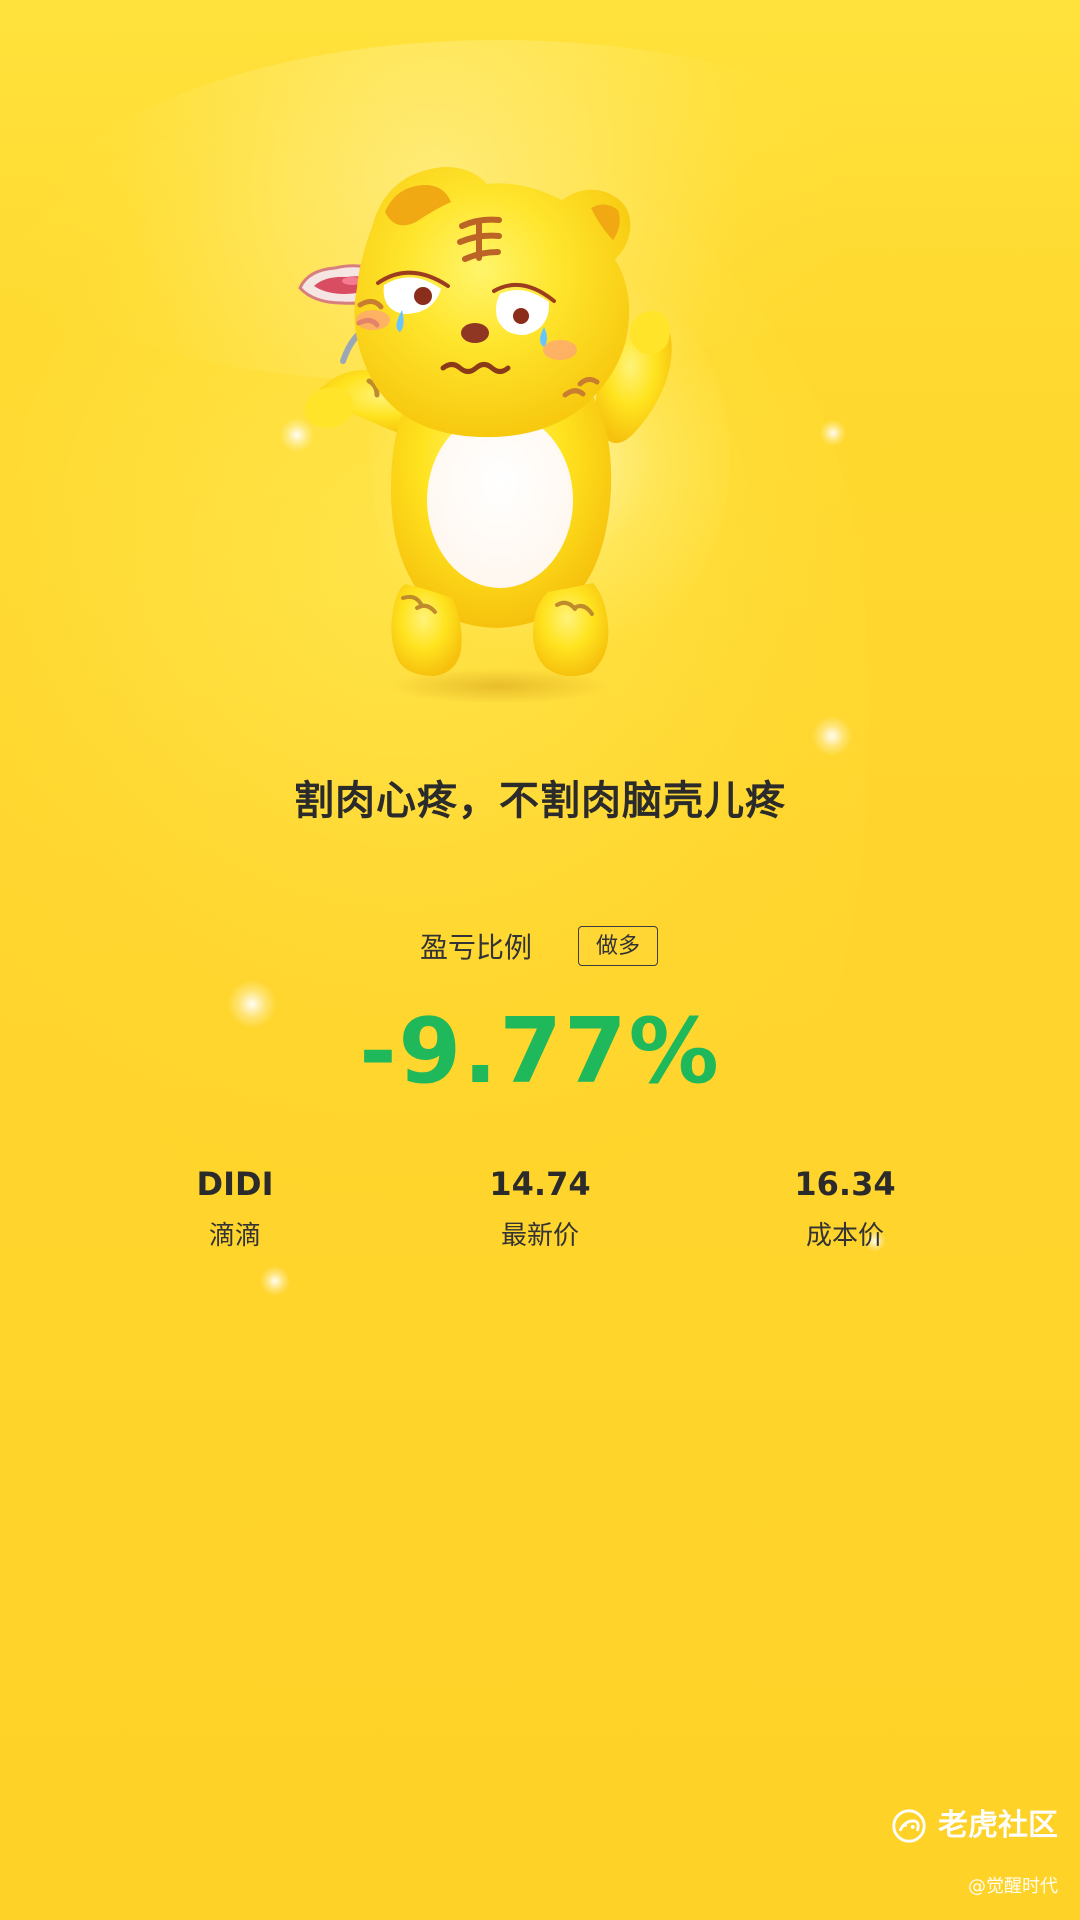 This screenshot has height=1920, width=1080. I want to click on stat-latest-price: 14.74 最新价, so click(540, 1213).